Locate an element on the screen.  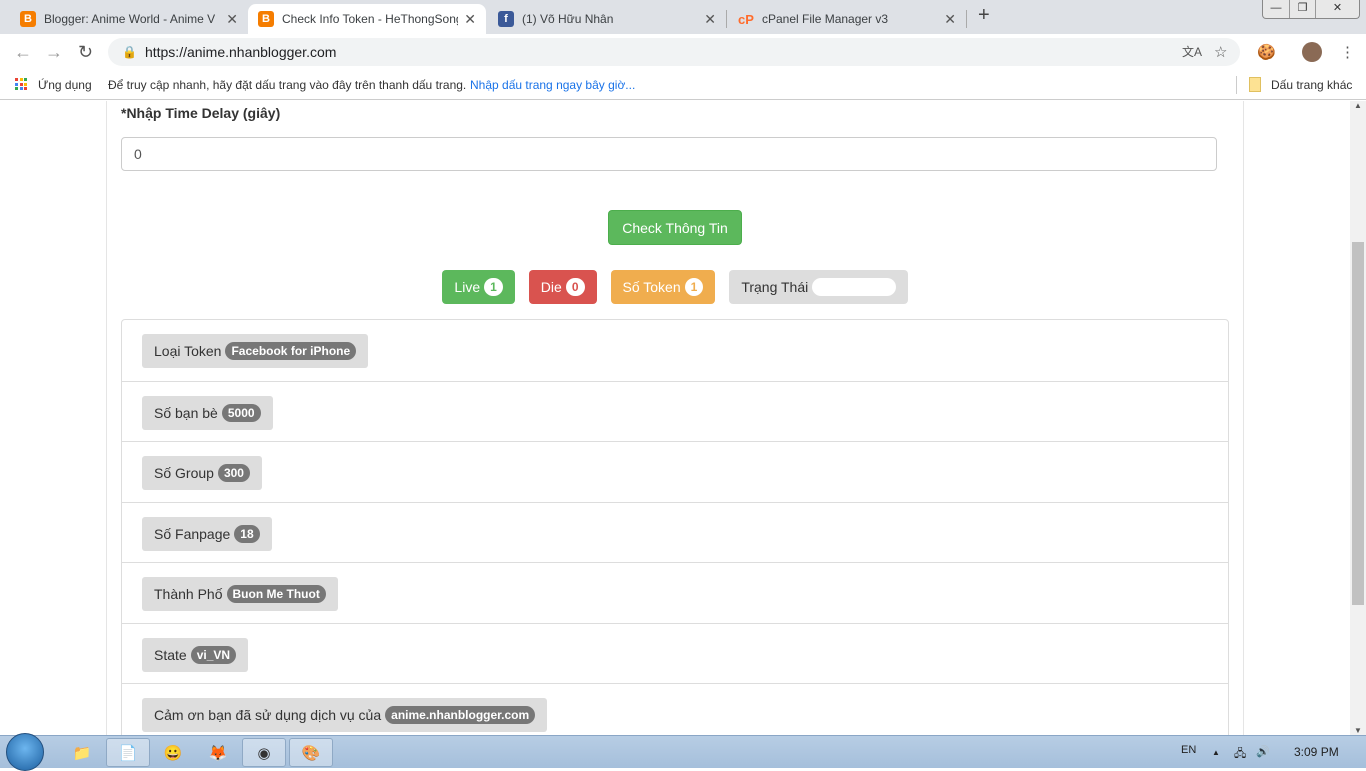
avatar is located at coordinates (1312, 52).